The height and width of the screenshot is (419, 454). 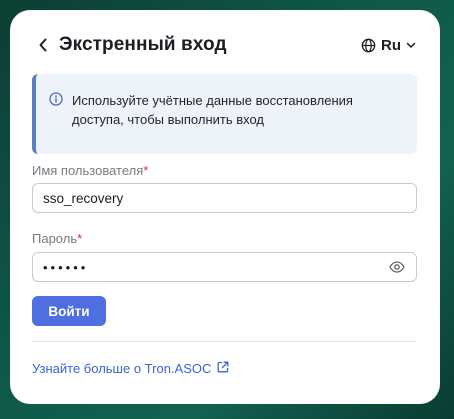 I want to click on divider, so click(x=224, y=341).